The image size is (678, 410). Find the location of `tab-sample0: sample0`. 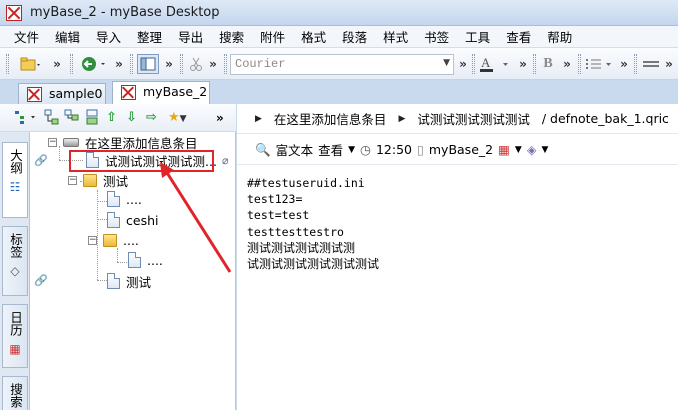

tab-sample0: sample0 is located at coordinates (62, 93).